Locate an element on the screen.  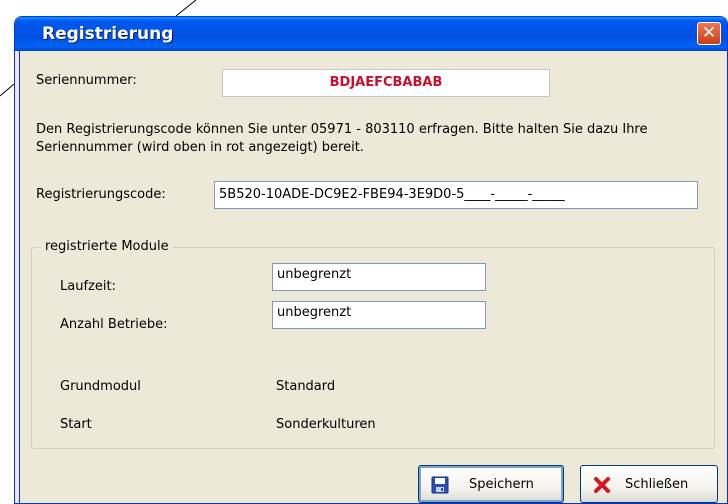
serial-label: Seriennummer: is located at coordinates (86, 80).